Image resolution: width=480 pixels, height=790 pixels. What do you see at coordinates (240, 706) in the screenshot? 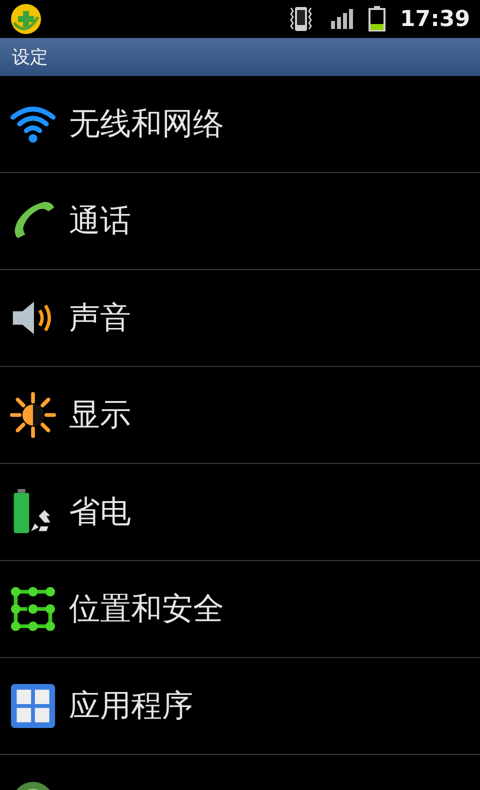
I see `settings-item: 应用程序` at bounding box center [240, 706].